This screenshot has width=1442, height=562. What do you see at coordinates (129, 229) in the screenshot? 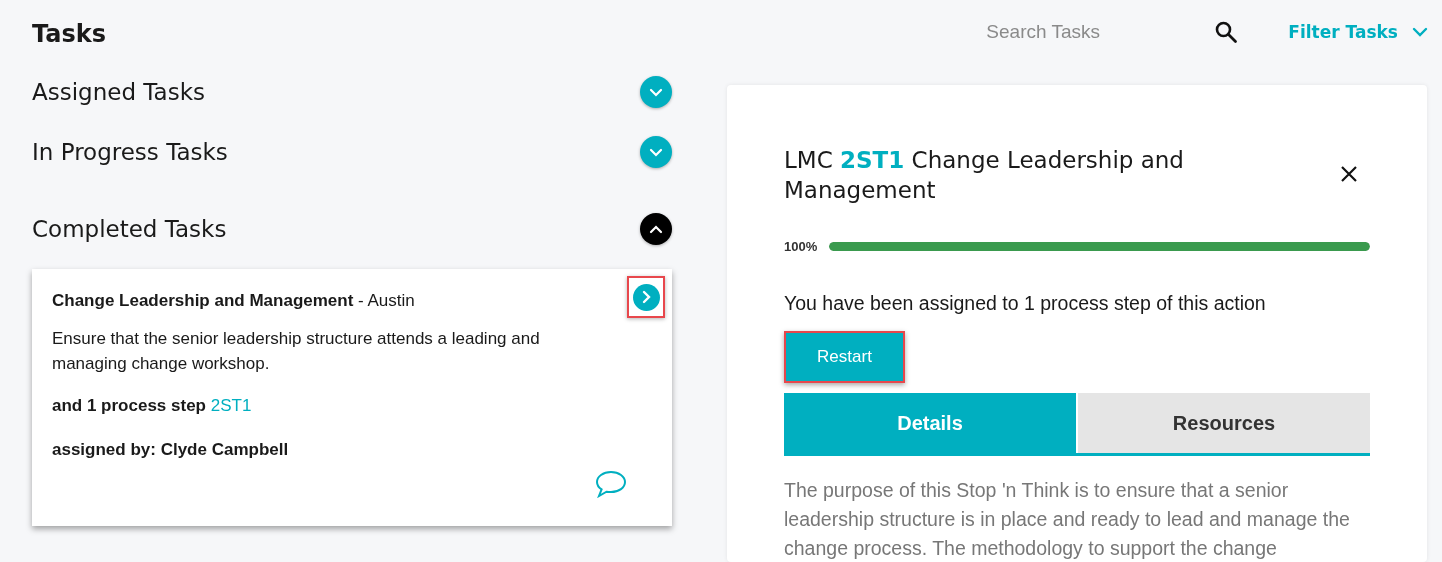
I see `section-title: Completed Tasks` at bounding box center [129, 229].